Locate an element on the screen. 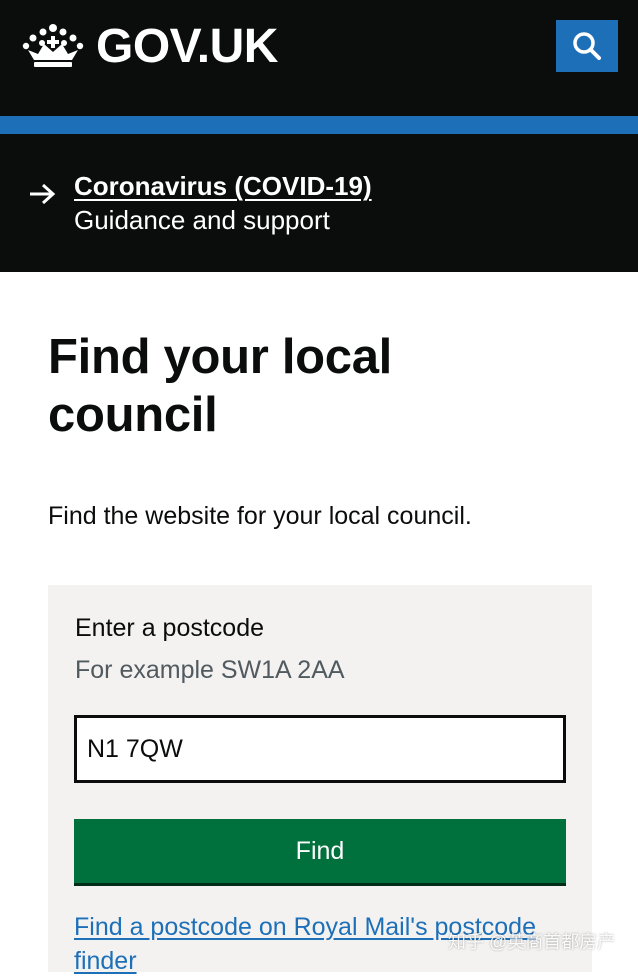 This screenshot has width=638, height=978. page-title: Find your local council is located at coordinates (220, 386).